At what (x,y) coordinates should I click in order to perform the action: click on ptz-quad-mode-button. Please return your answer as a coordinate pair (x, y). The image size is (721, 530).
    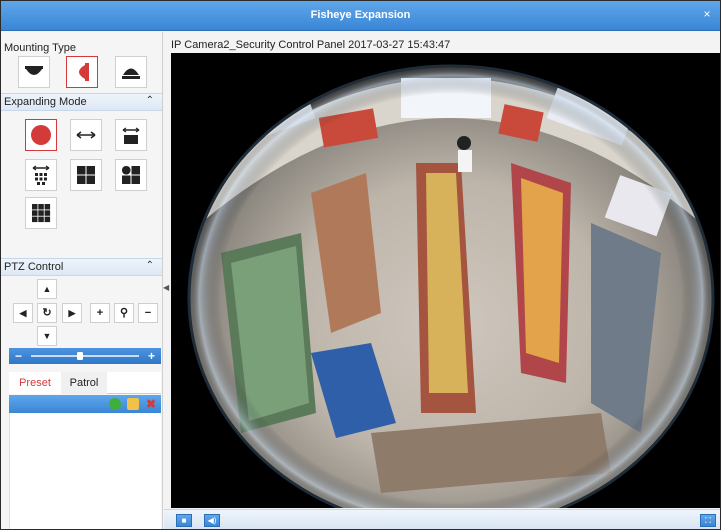
    Looking at the image, I should click on (86, 175).